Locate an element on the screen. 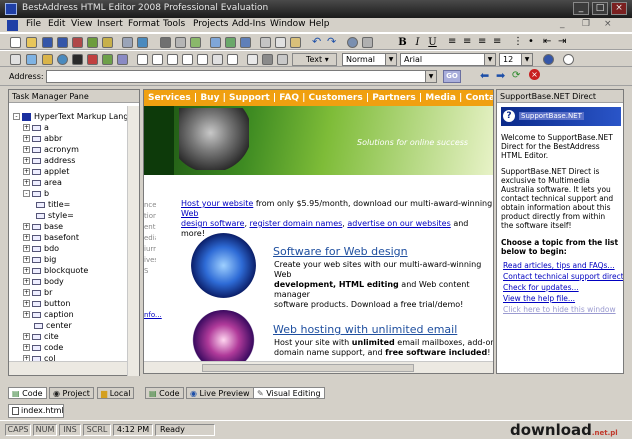 The height and width of the screenshot is (439, 632). editor-hscrollbar is located at coordinates (318, 367).